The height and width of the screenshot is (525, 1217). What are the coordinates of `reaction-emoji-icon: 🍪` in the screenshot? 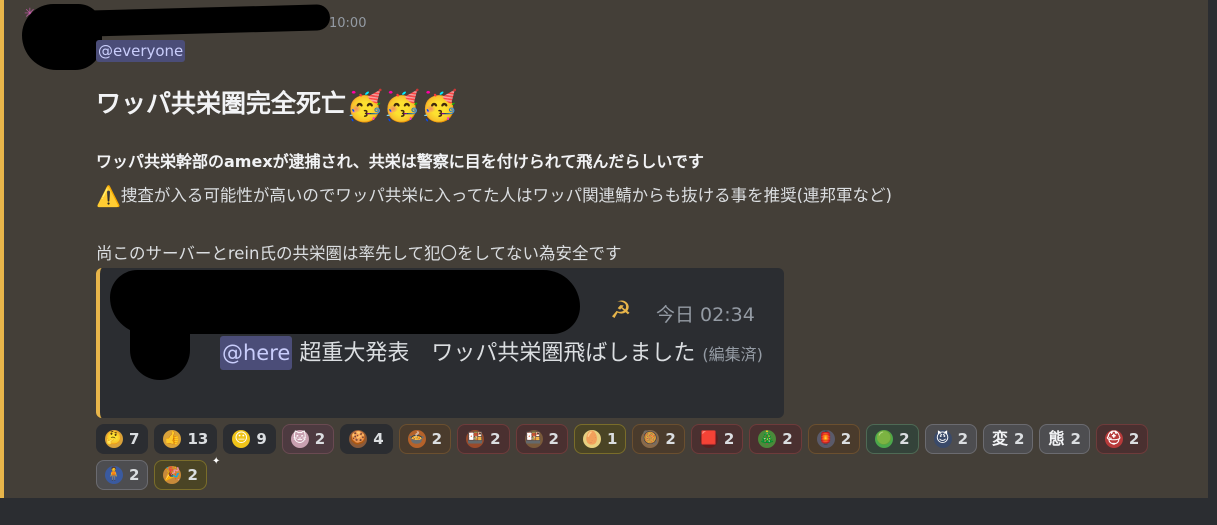 It's located at (358, 439).